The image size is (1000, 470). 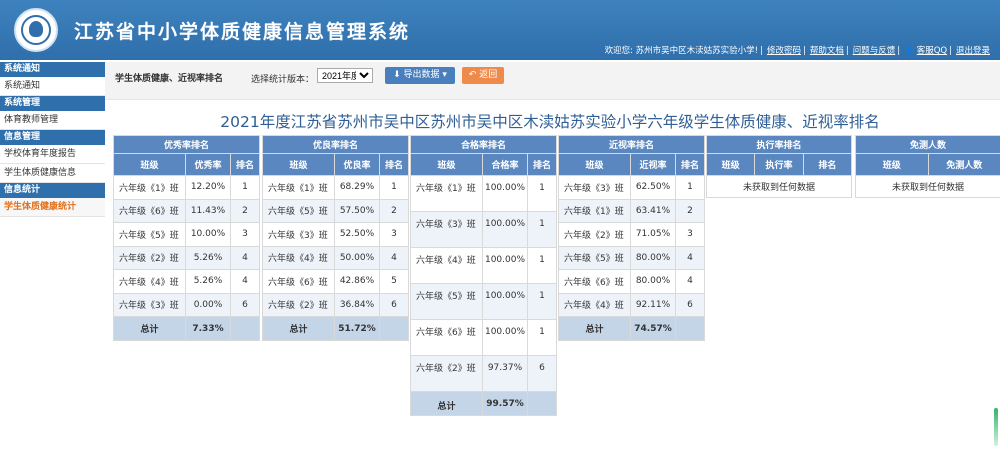 What do you see at coordinates (505, 373) in the screenshot?
I see `table-cell: 97.37%` at bounding box center [505, 373].